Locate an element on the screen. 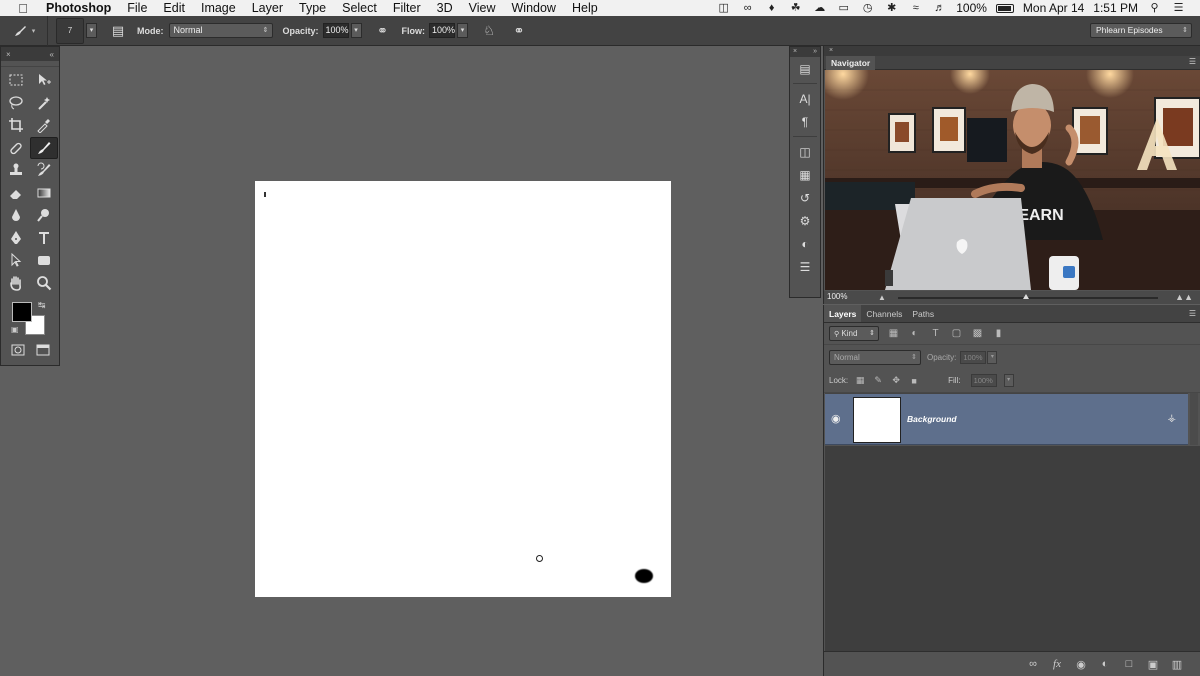 This screenshot has height=676, width=1200. navigator-zoom-slider is located at coordinates (1028, 296).